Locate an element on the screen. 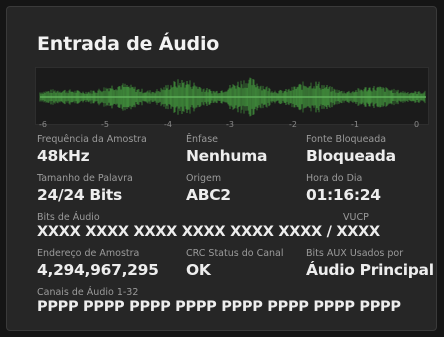 This screenshot has height=337, width=444. waveform-graph is located at coordinates (232, 97).